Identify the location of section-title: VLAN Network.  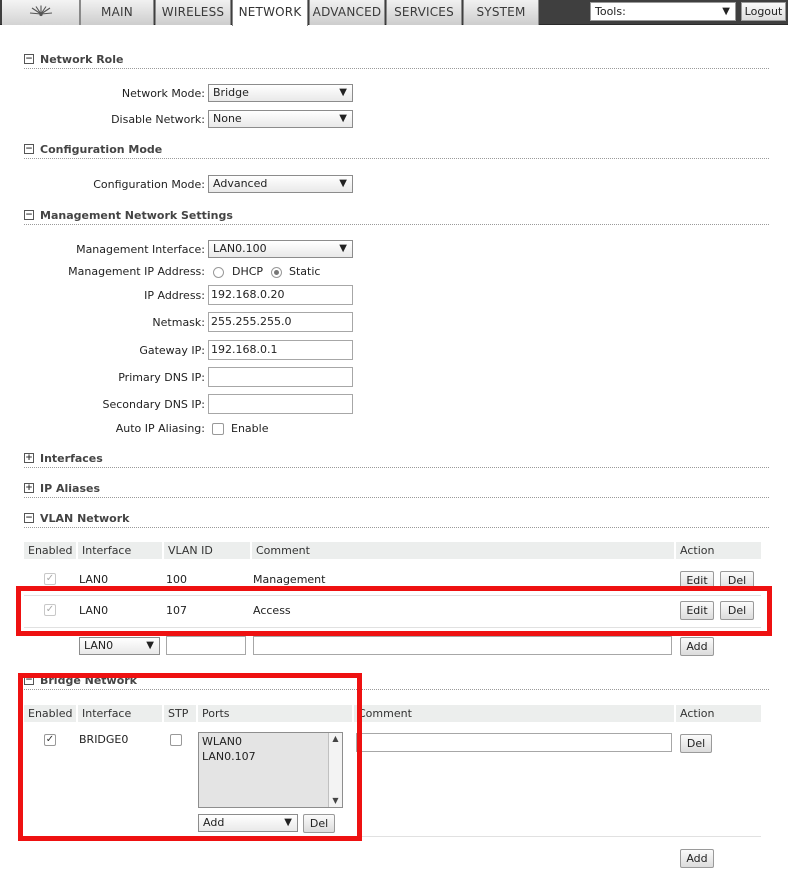
(85, 518).